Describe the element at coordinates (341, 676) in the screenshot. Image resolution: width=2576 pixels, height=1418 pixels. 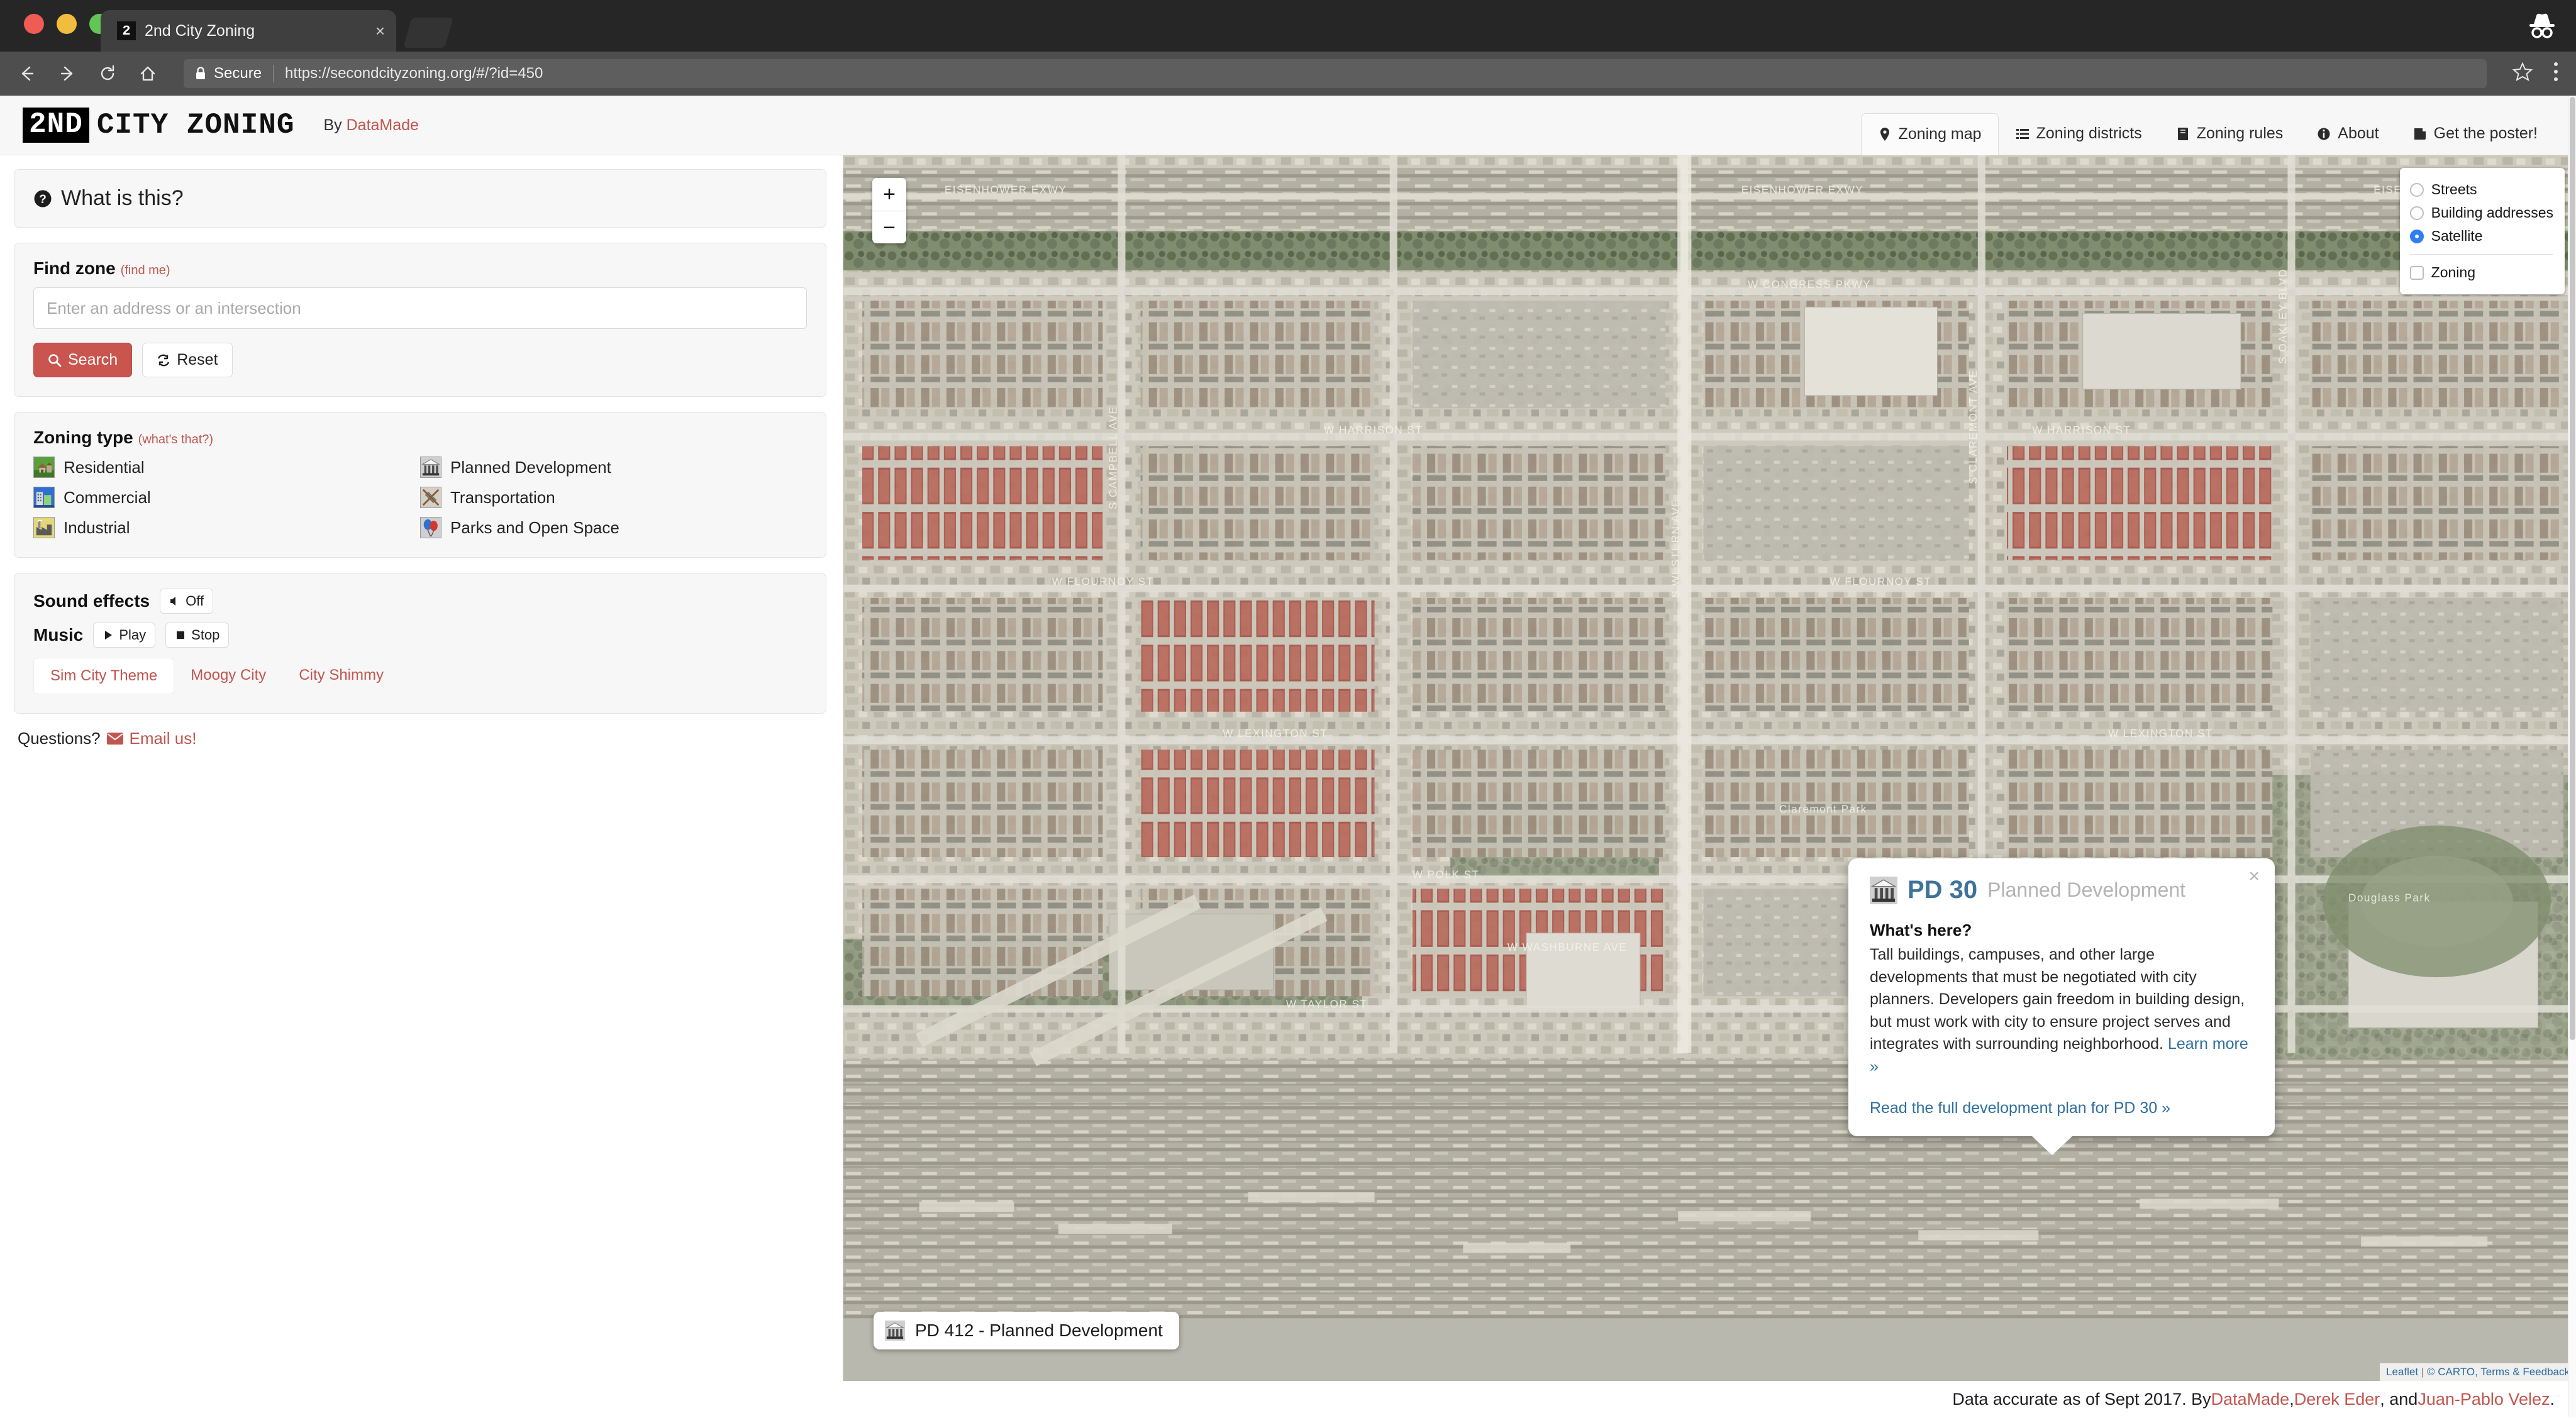
I see `music-track-city-shimmy: City Shimmy` at that location.